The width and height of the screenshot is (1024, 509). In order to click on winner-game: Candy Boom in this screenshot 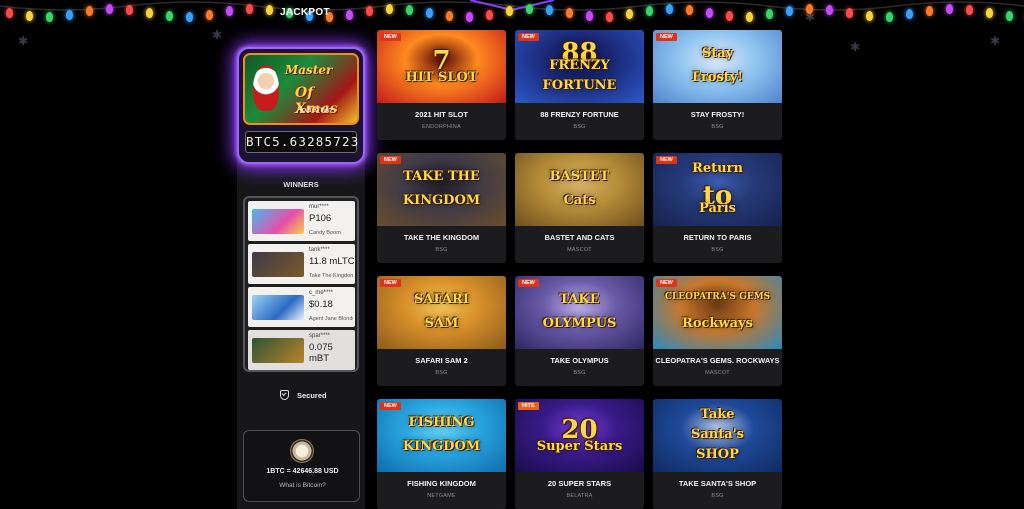, I will do `click(325, 233)`.